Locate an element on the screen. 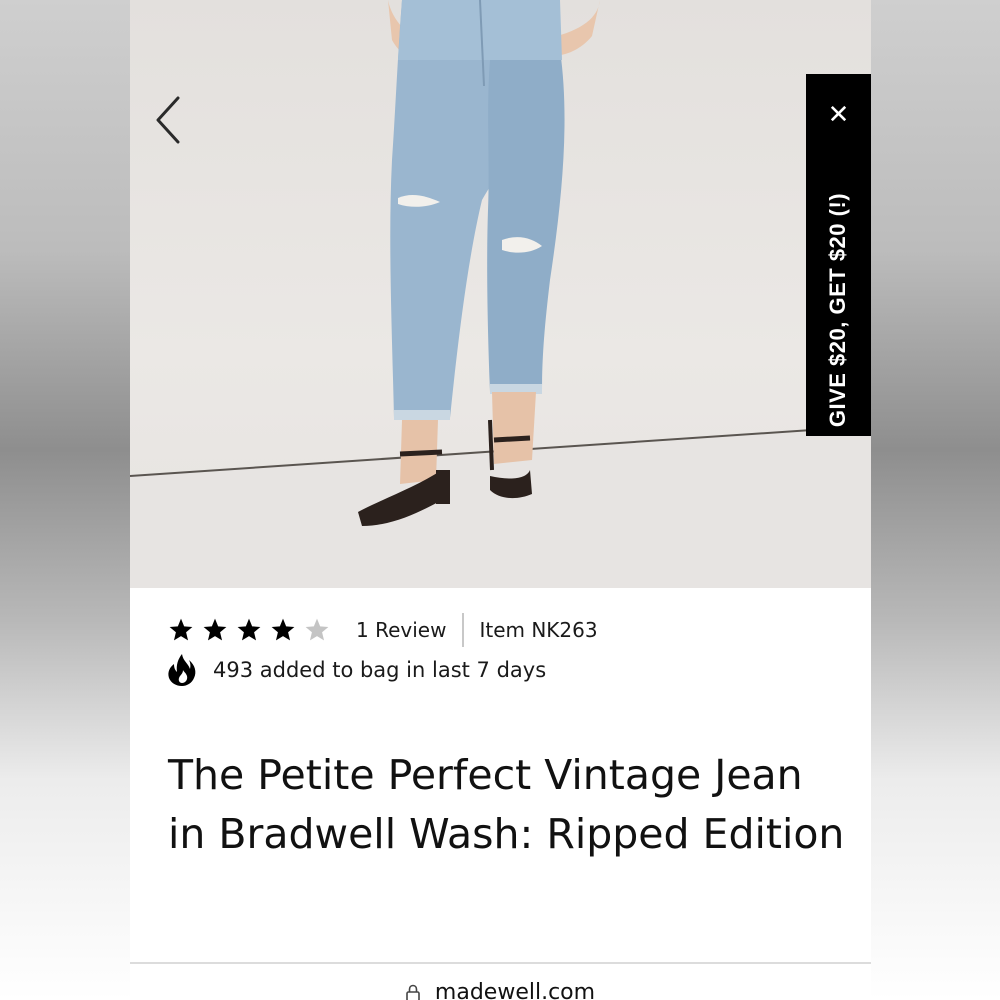 The height and width of the screenshot is (1000, 1000). flame-icon is located at coordinates (182, 670).